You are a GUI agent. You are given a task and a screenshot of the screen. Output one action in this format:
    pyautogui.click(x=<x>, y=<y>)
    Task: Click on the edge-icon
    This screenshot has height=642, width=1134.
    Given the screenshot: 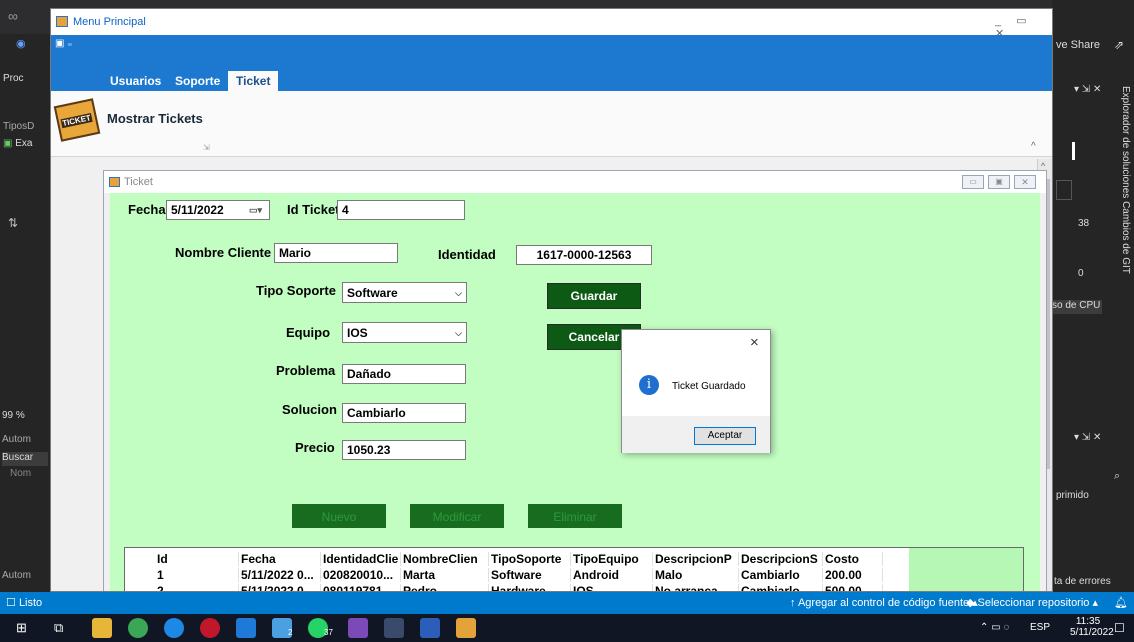 What is the action you would take?
    pyautogui.click(x=174, y=628)
    